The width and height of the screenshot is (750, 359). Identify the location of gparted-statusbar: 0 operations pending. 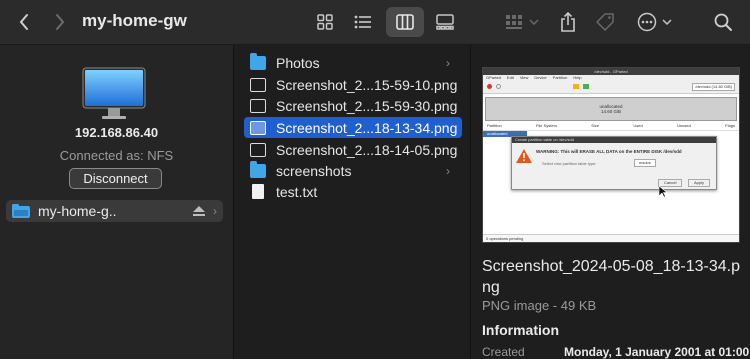
(611, 238).